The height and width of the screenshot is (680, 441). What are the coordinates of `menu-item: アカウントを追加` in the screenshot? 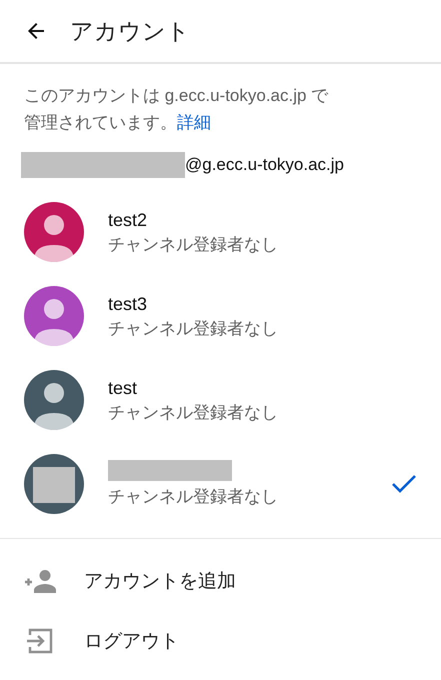 It's located at (220, 581).